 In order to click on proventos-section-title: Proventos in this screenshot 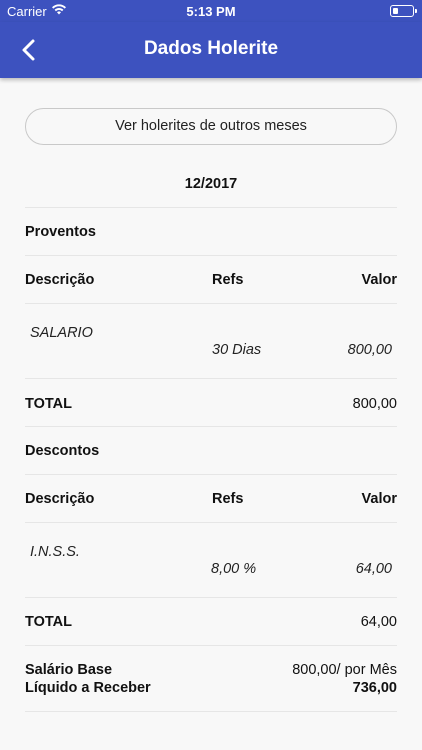, I will do `click(60, 232)`.